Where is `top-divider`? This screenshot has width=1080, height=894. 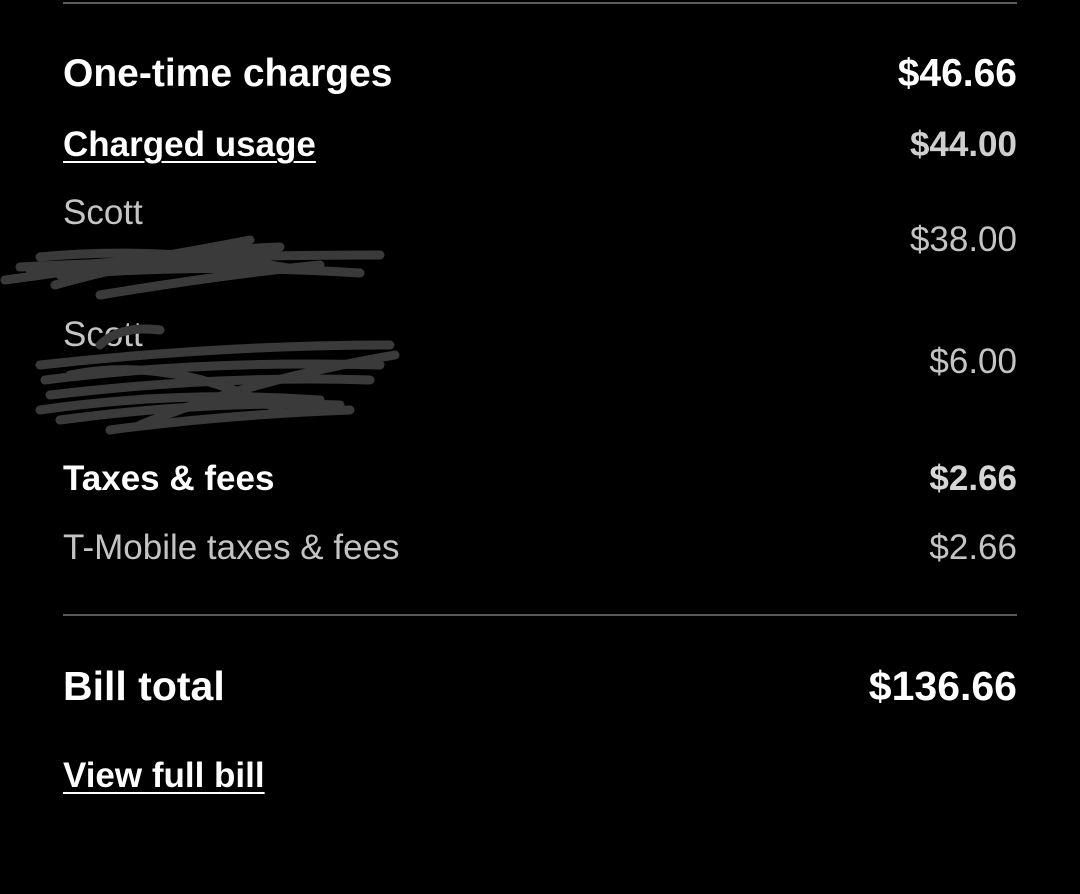
top-divider is located at coordinates (540, 3).